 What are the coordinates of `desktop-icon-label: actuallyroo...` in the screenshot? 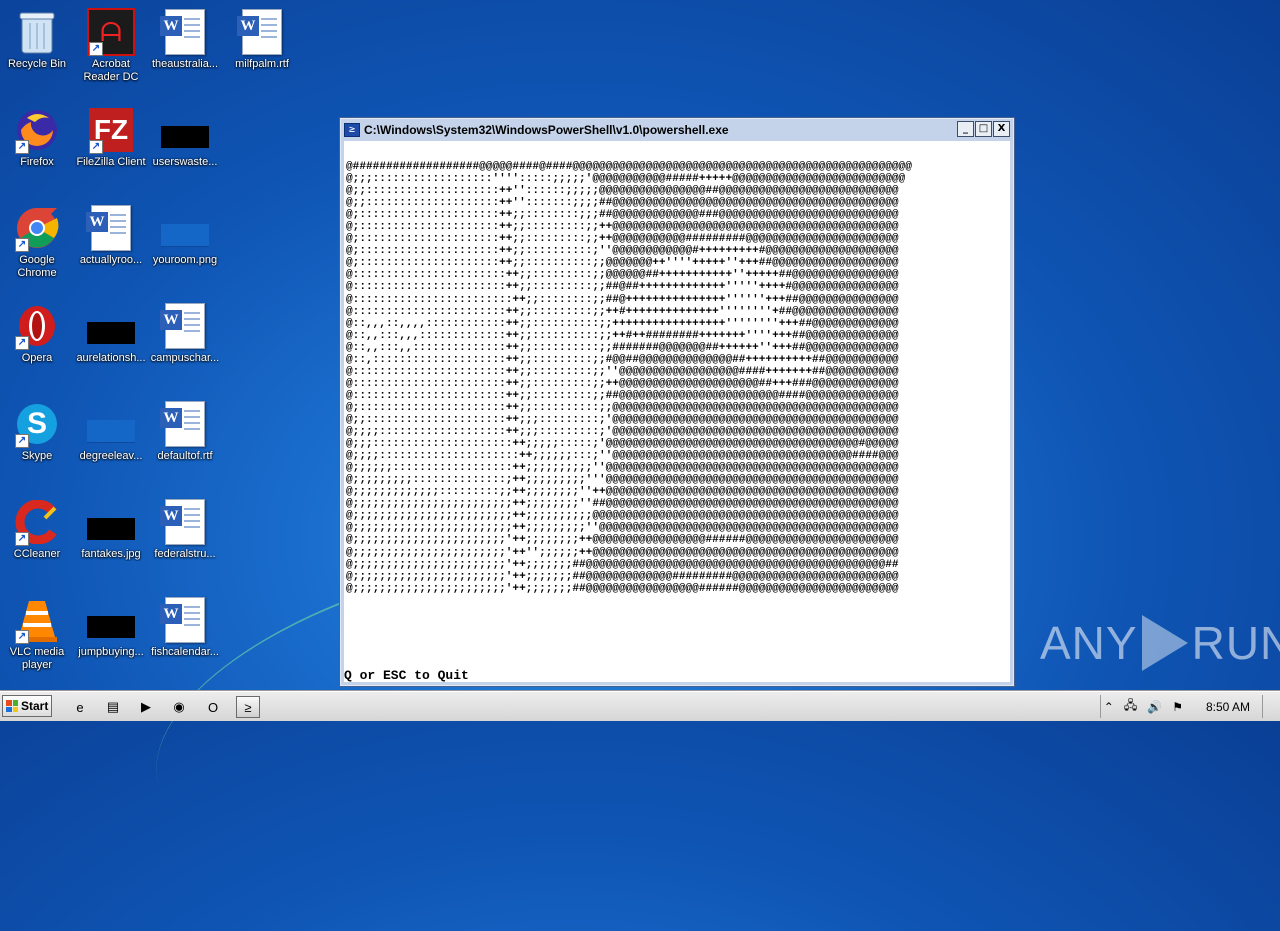 It's located at (111, 260).